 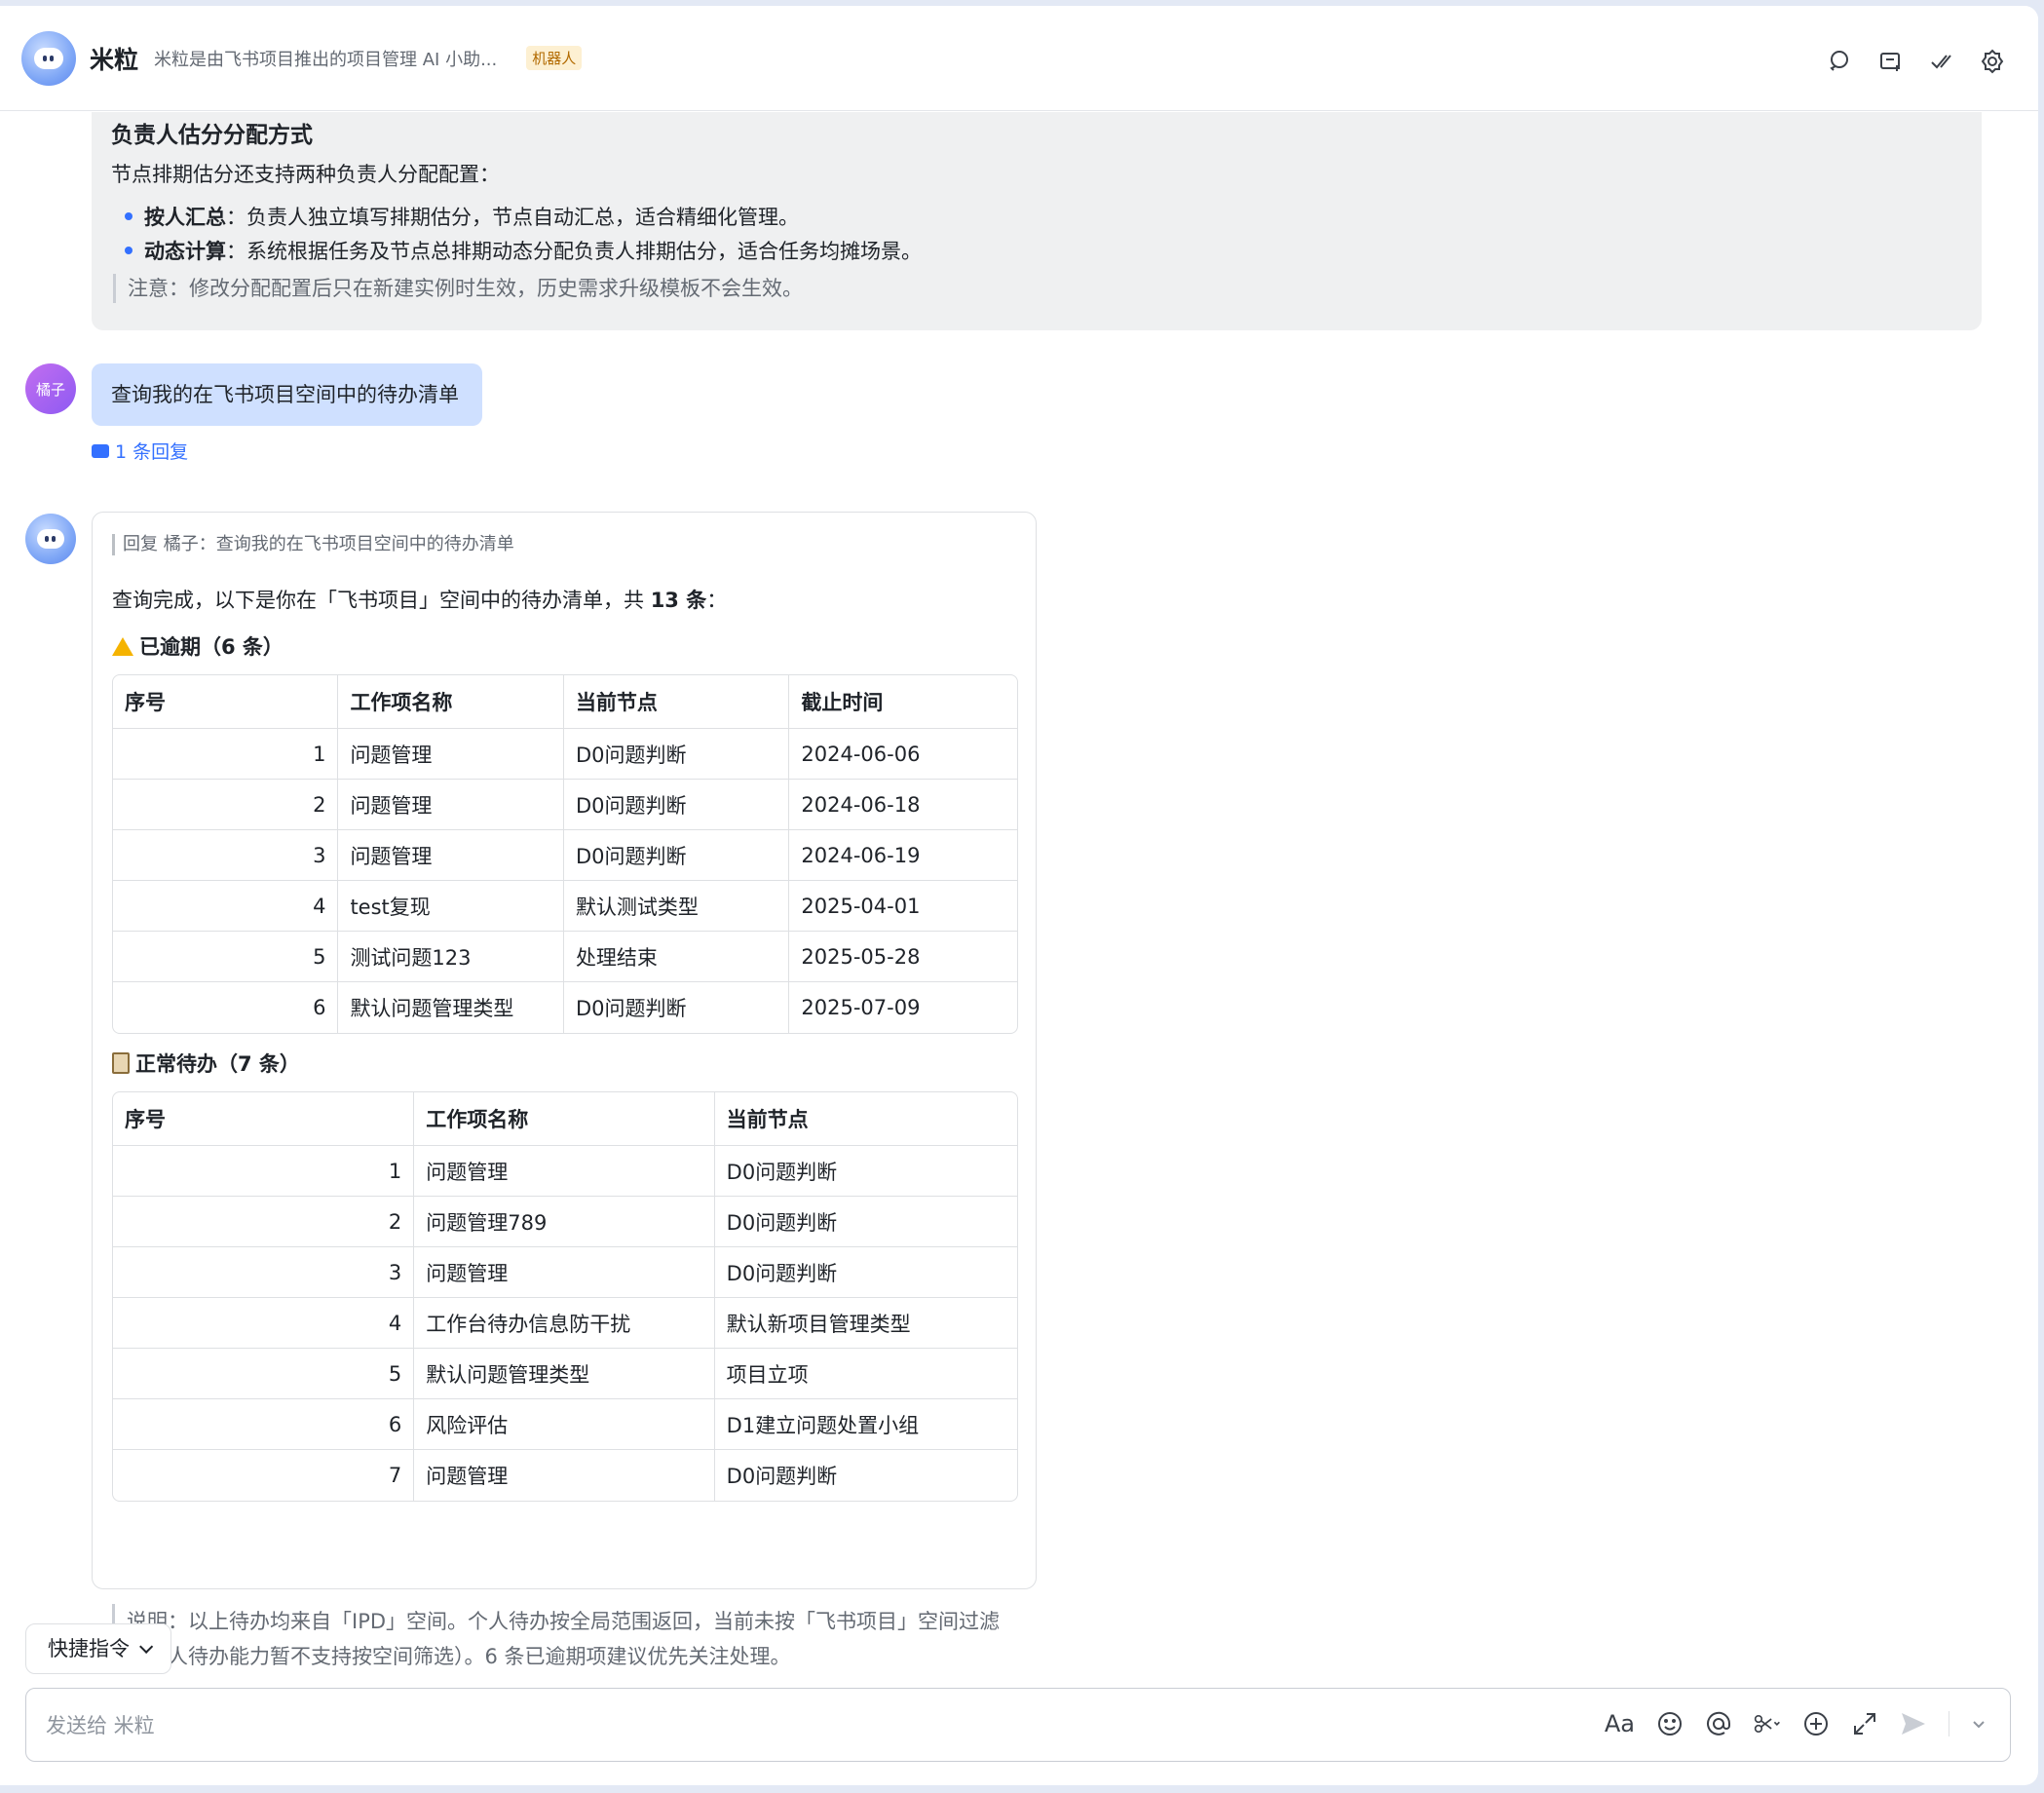 I want to click on table-cell: 问题管理789, so click(x=564, y=1222).